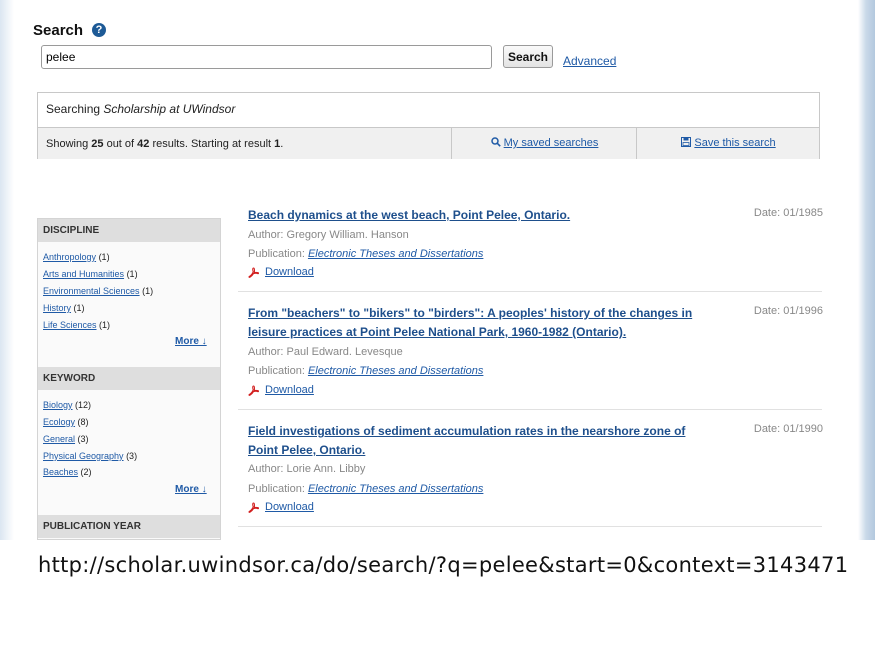 The width and height of the screenshot is (875, 656). I want to click on search-title: Search, so click(58, 30).